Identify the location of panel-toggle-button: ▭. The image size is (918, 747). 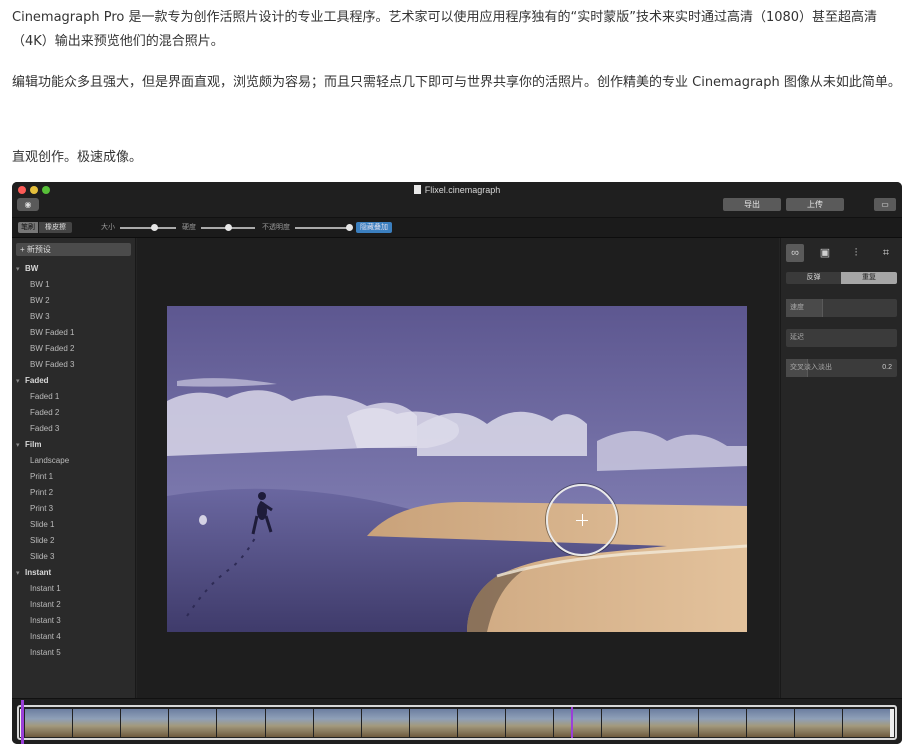
(885, 204).